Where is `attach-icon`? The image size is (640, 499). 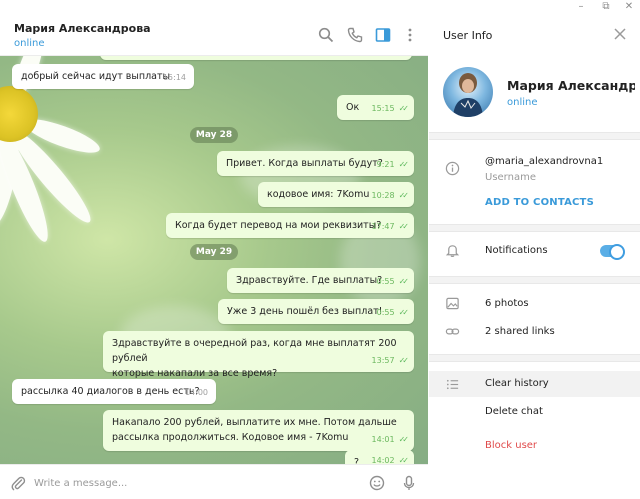 attach-icon is located at coordinates (18, 484).